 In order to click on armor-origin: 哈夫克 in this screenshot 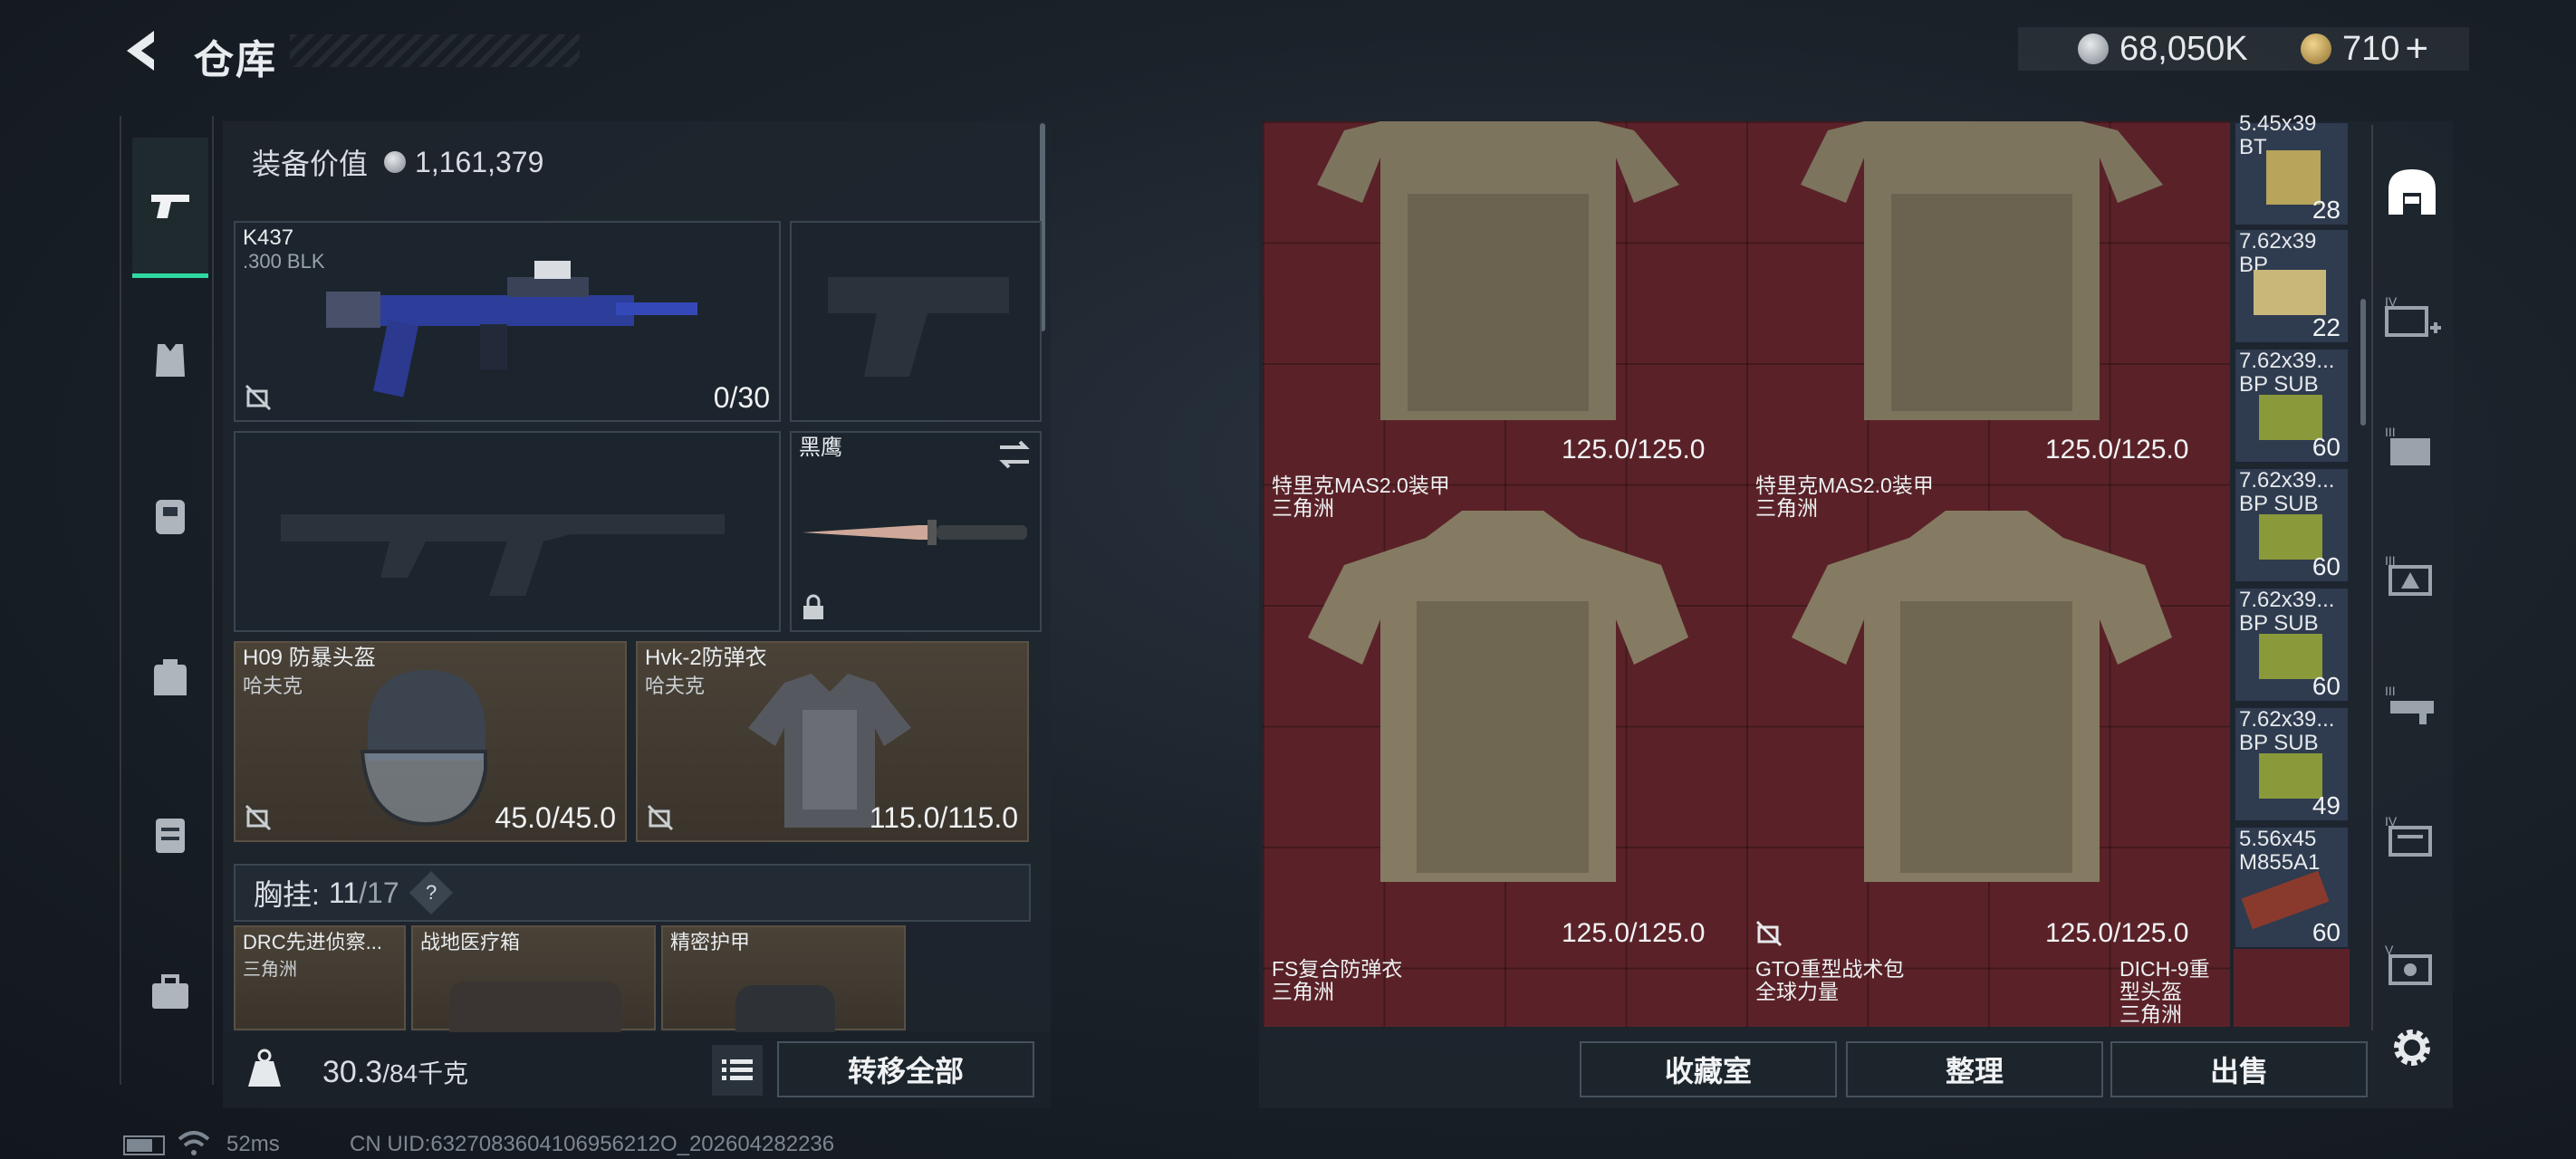, I will do `click(675, 686)`.